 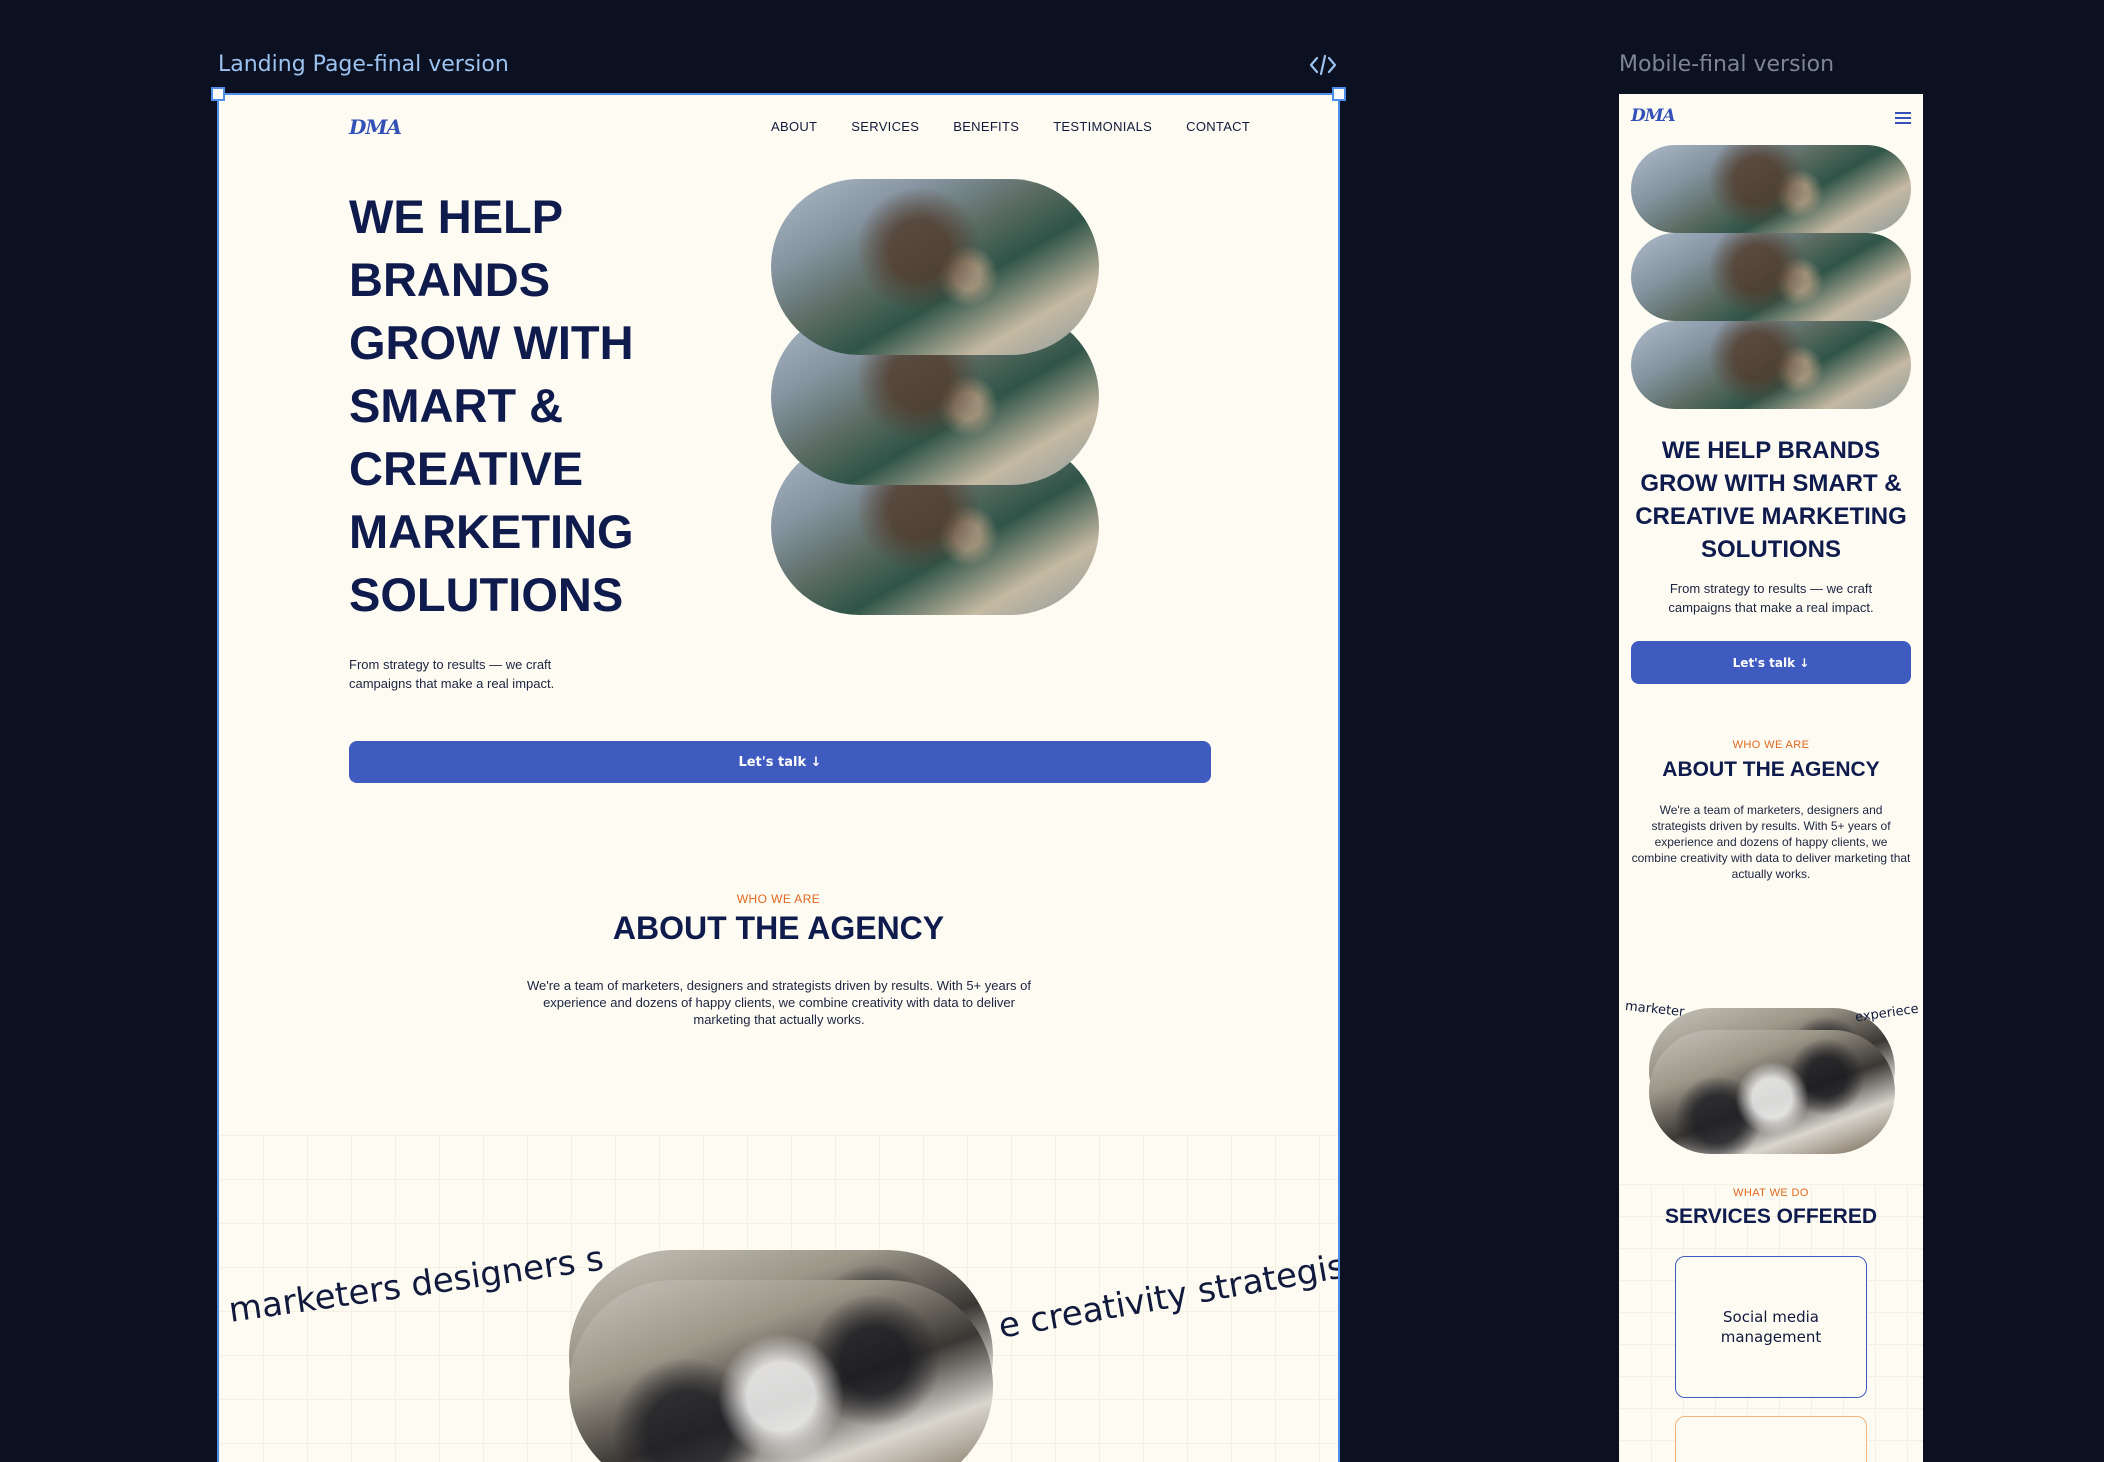 I want to click on service-card, so click(x=1771, y=1439).